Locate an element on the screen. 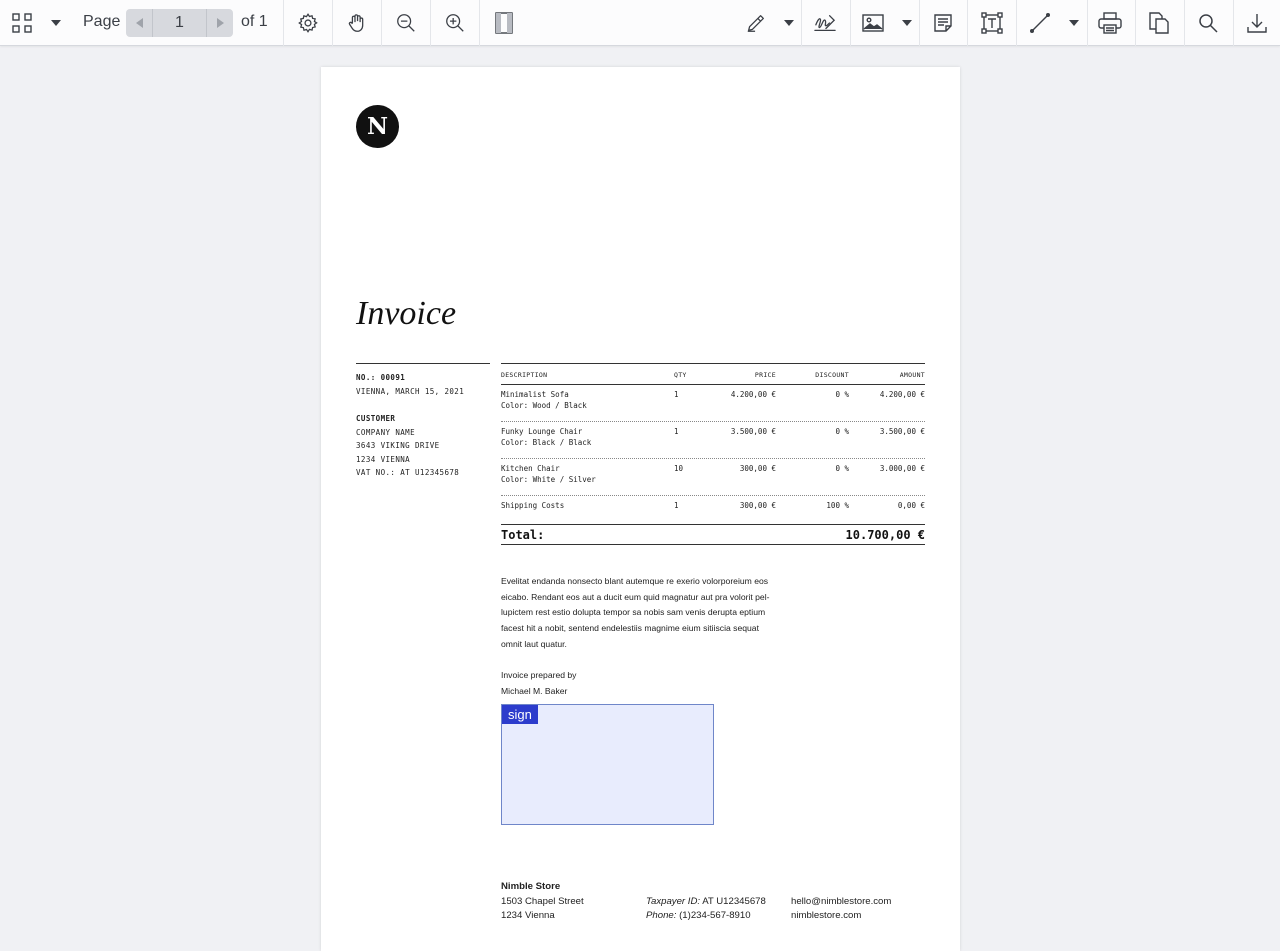 This screenshot has width=1280, height=951. header-discount: DISCOUNT is located at coordinates (832, 375).